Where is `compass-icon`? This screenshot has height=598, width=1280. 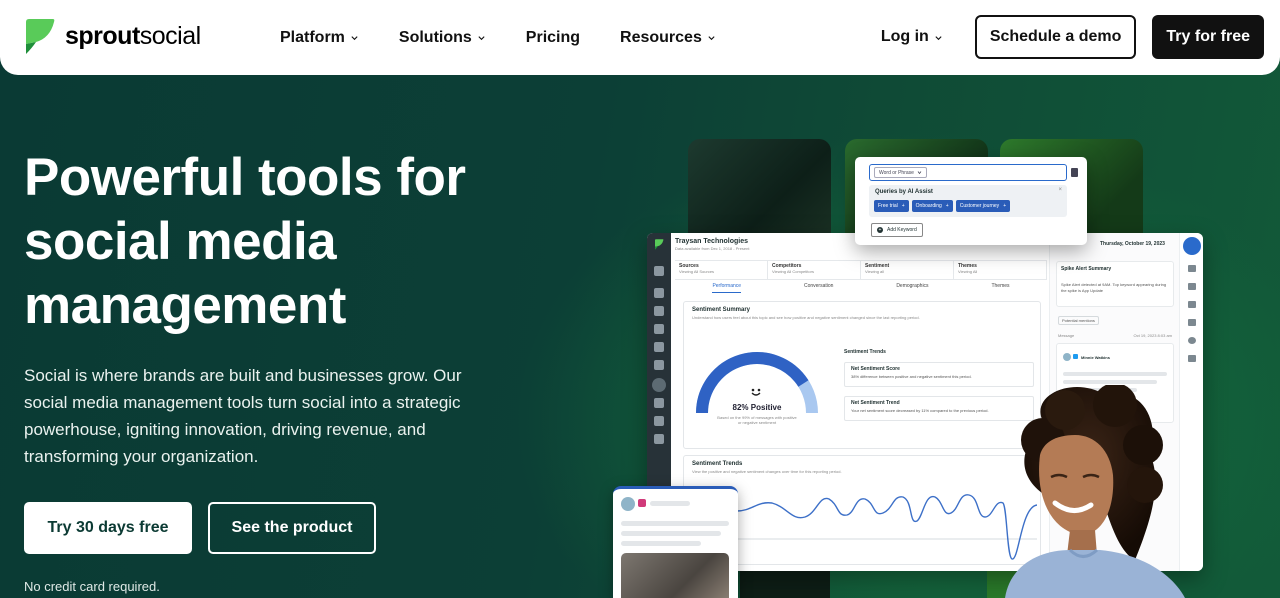 compass-icon is located at coordinates (659, 293).